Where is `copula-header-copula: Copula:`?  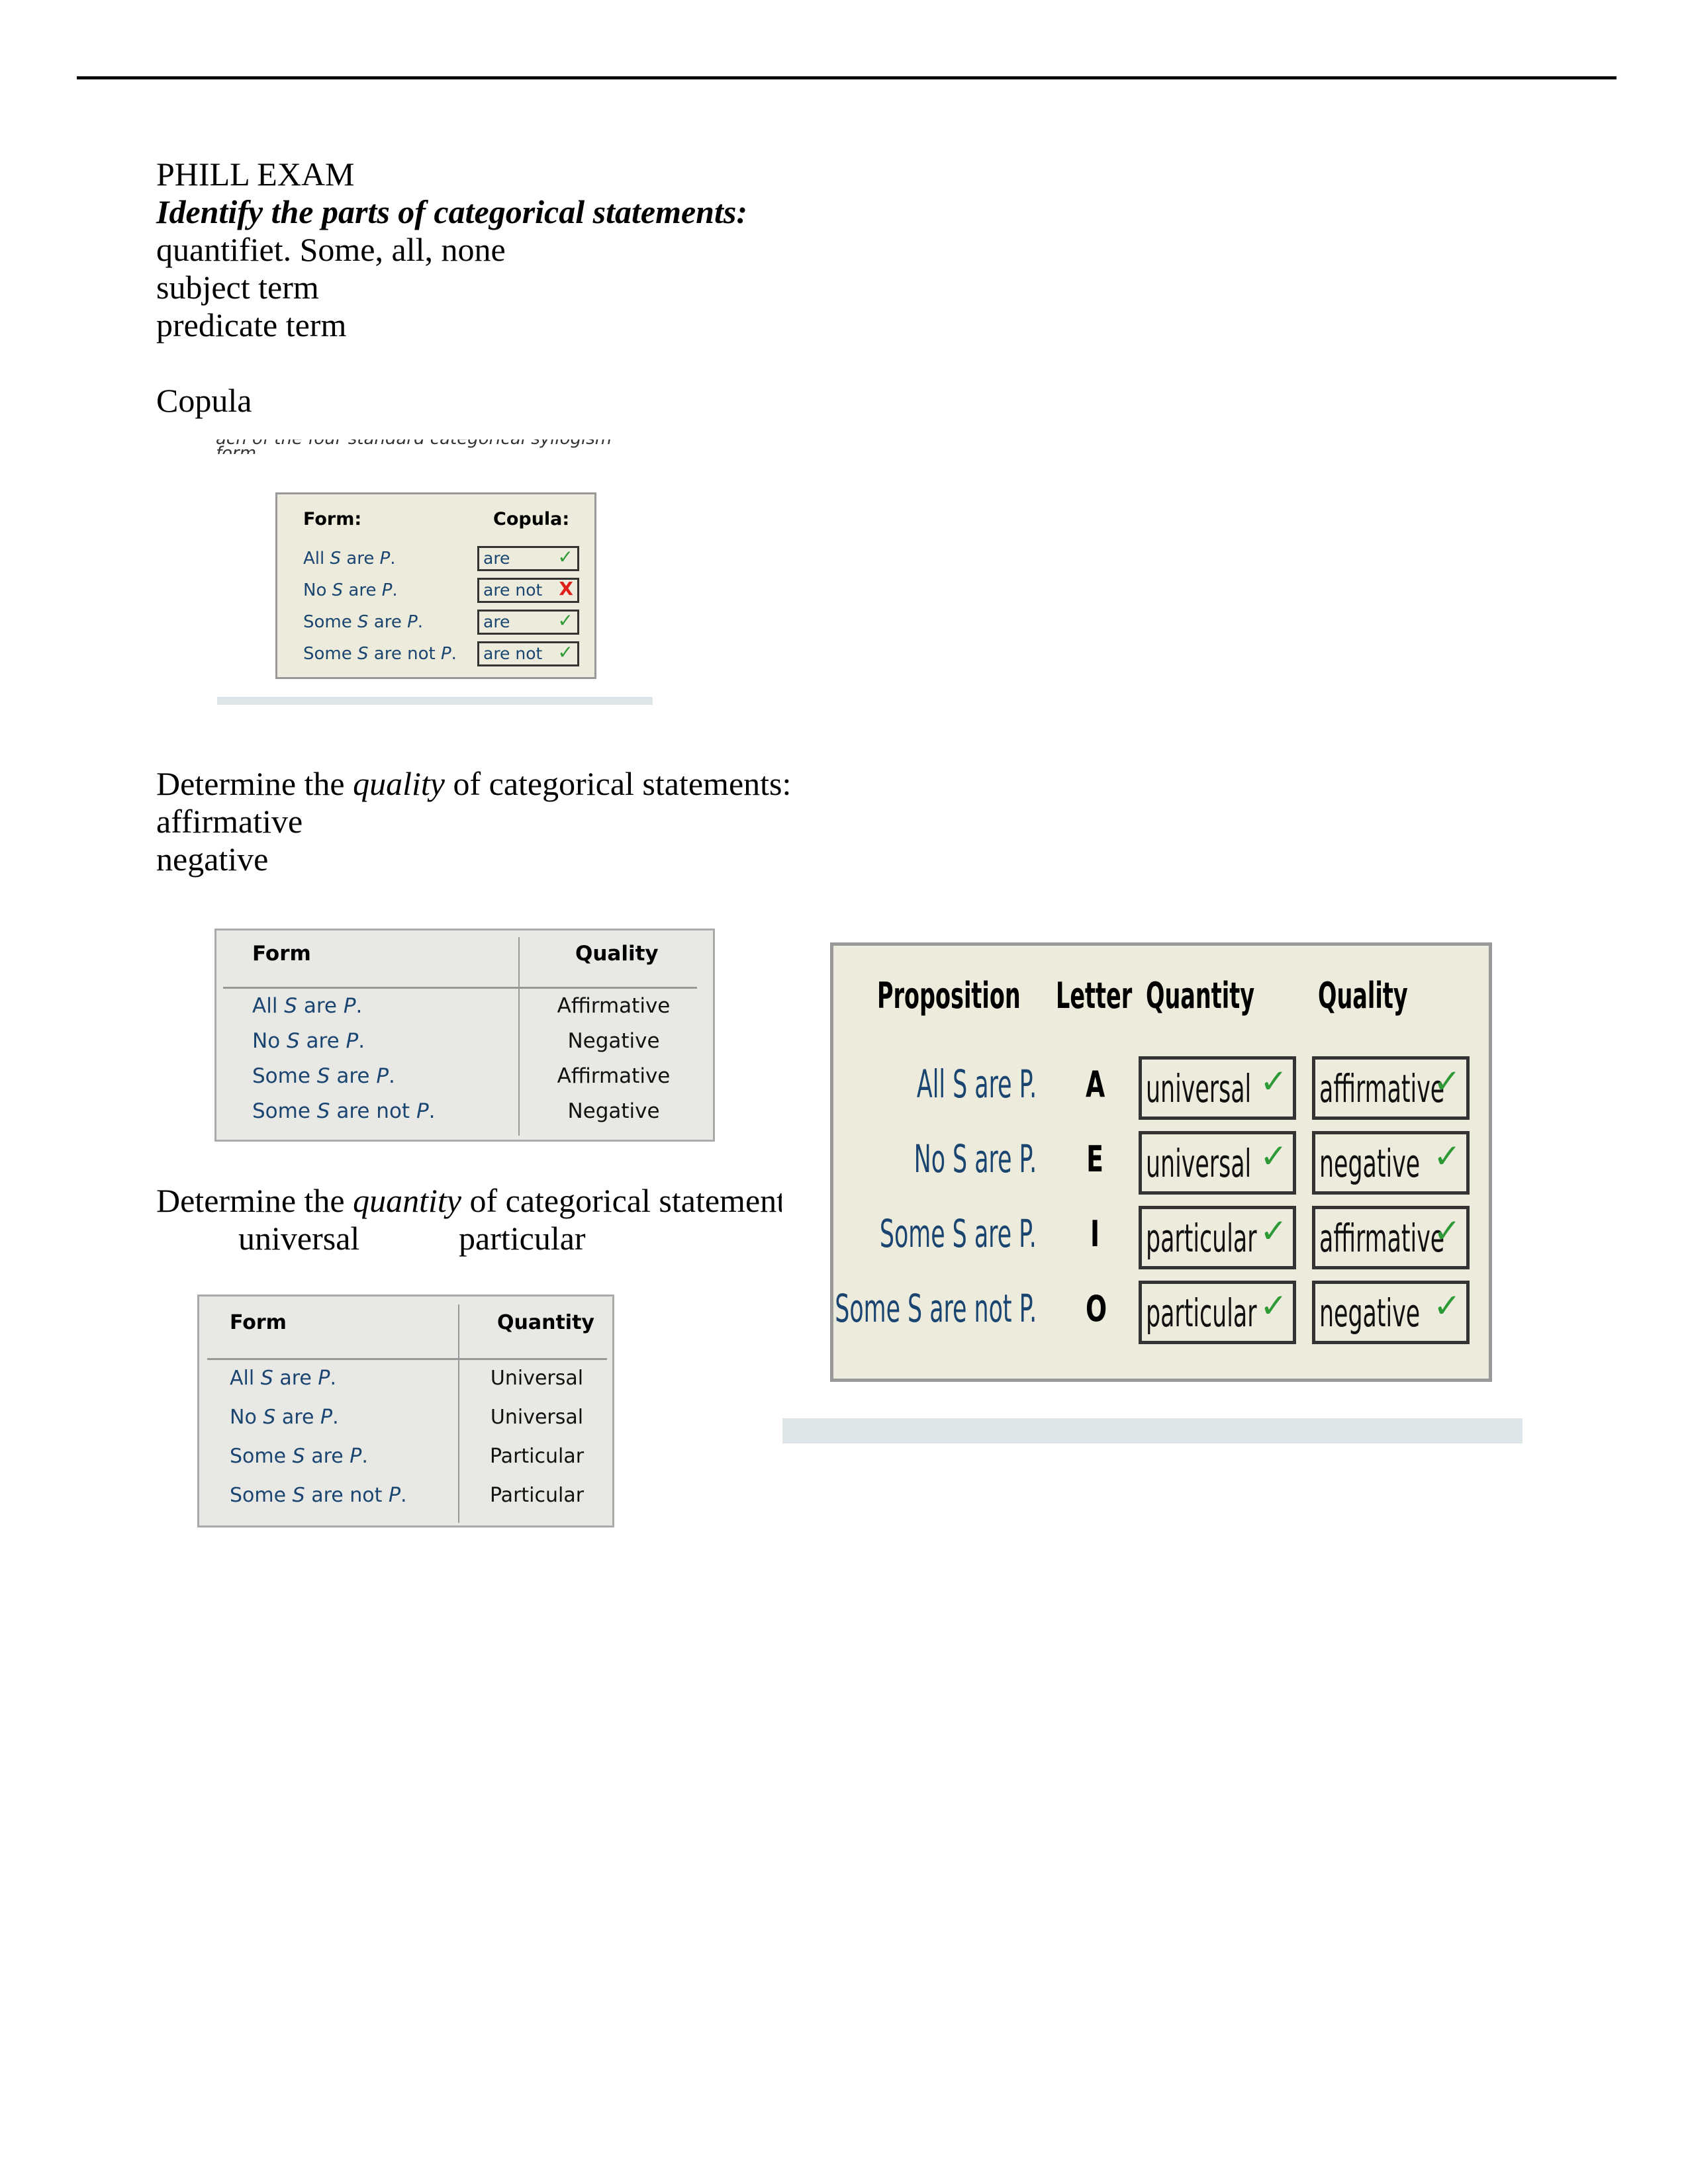
copula-header-copula: Copula: is located at coordinates (531, 519).